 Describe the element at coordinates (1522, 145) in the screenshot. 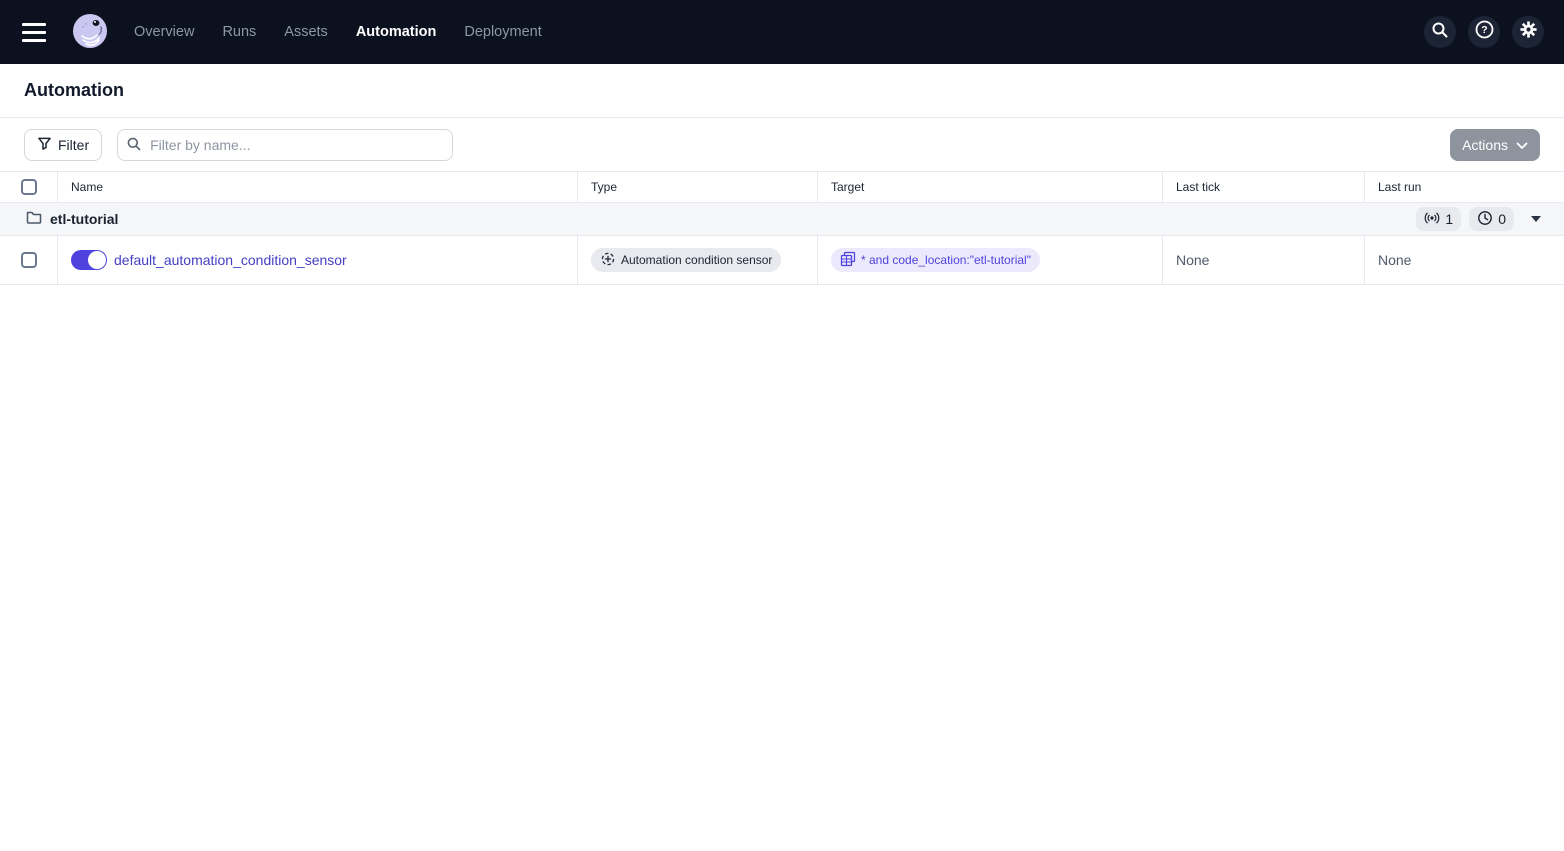

I see `chevron-down-icon` at that location.